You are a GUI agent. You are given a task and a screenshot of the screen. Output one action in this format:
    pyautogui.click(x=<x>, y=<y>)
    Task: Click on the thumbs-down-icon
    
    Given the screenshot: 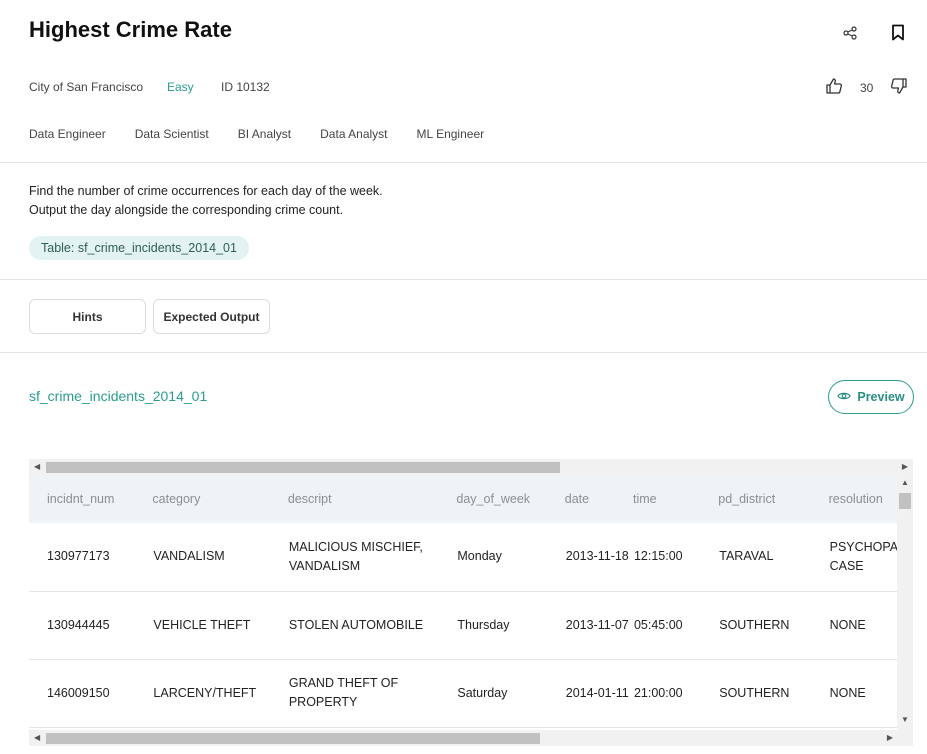 What is the action you would take?
    pyautogui.click(x=899, y=86)
    